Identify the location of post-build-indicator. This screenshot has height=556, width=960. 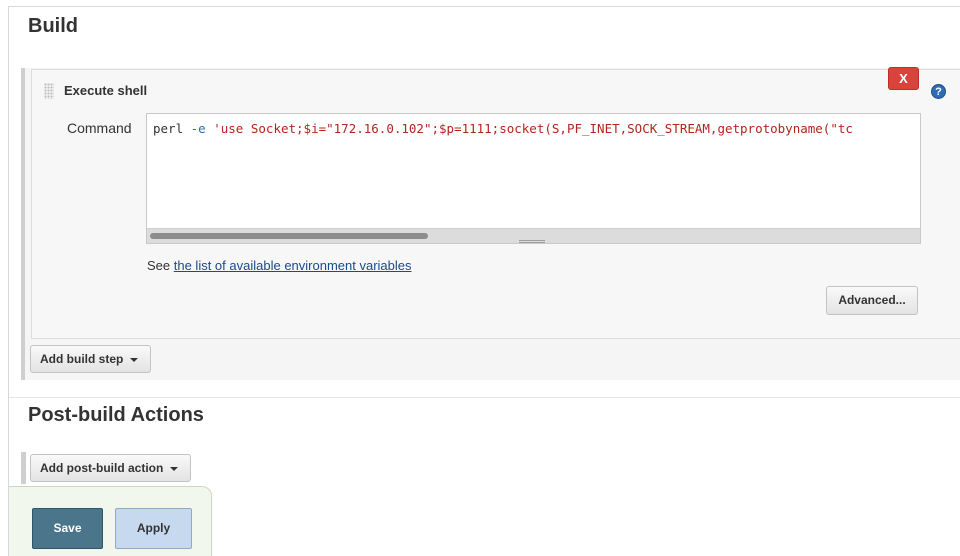
(23, 468).